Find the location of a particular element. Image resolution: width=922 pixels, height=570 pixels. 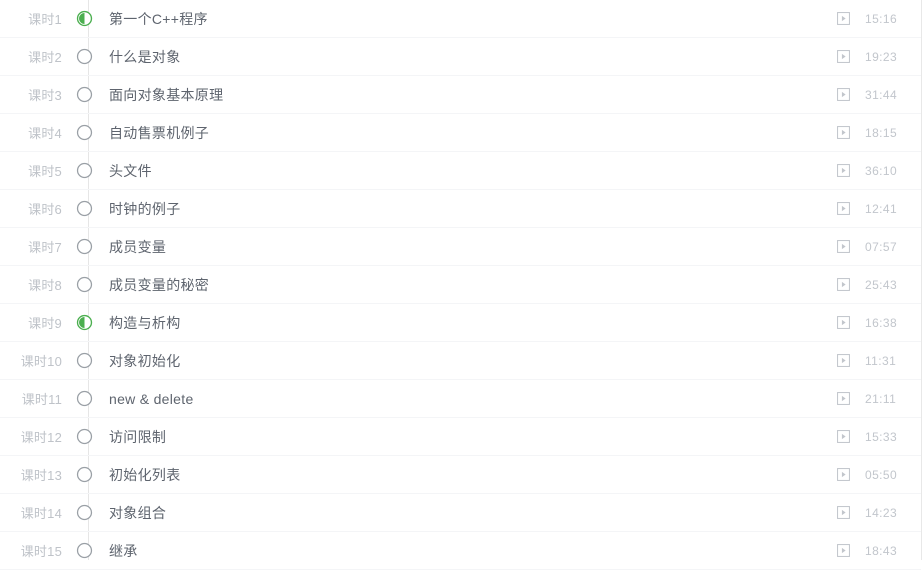

lesson-index-label: 课时11 is located at coordinates (41, 399).